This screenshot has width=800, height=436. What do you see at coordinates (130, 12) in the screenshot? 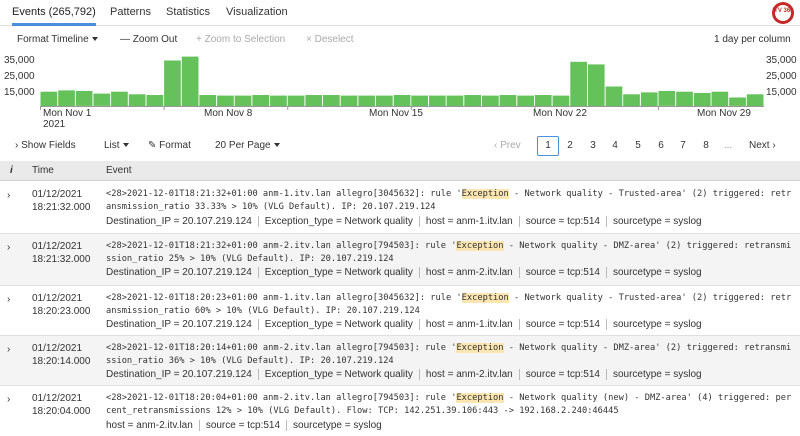
I see `tab-patterns: Patterns` at bounding box center [130, 12].